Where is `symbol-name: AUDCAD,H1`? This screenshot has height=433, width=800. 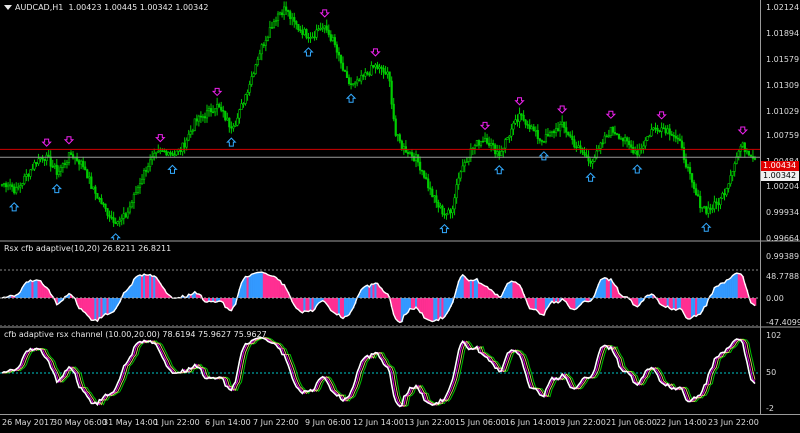
symbol-name: AUDCAD,H1 is located at coordinates (39, 7).